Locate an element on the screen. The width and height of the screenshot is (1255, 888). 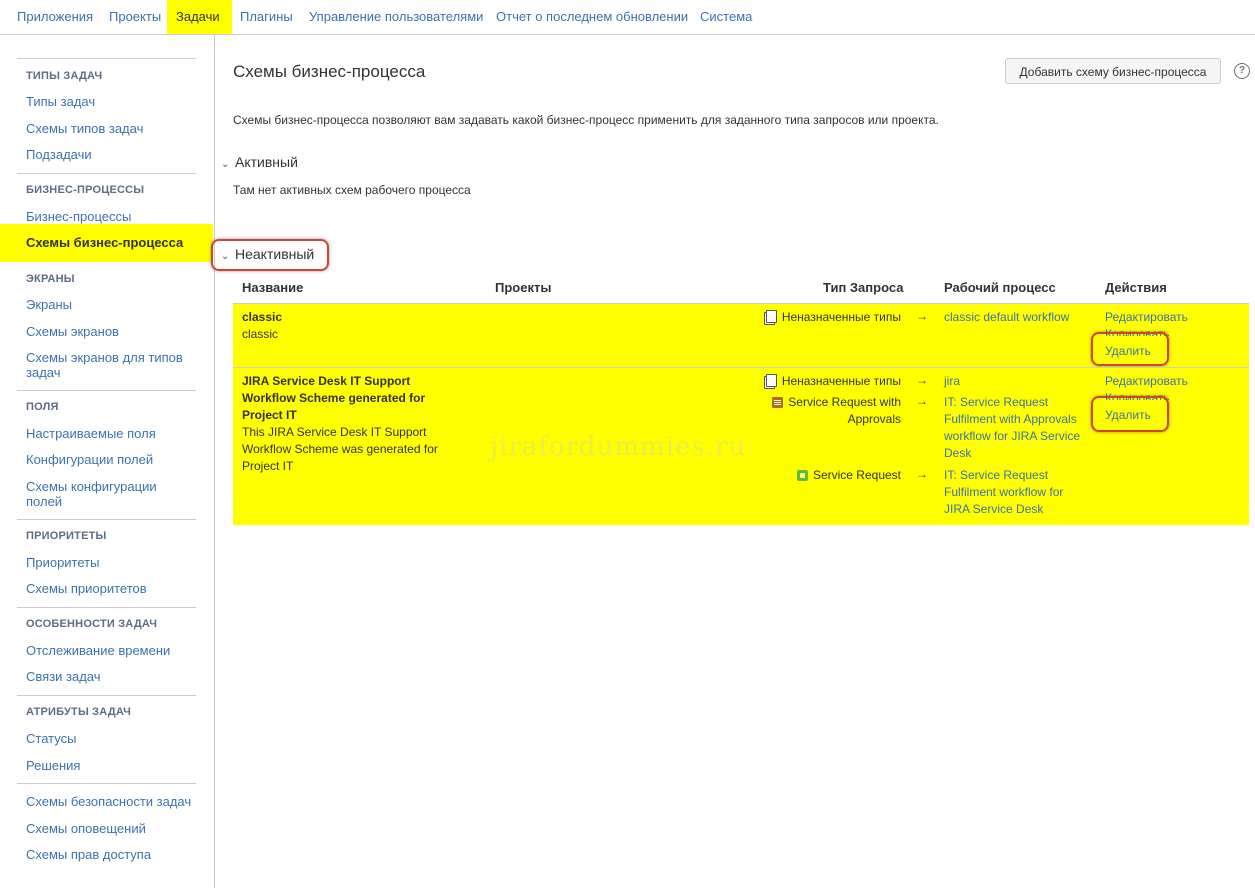
tab-applications: Приложения is located at coordinates (55, 17).